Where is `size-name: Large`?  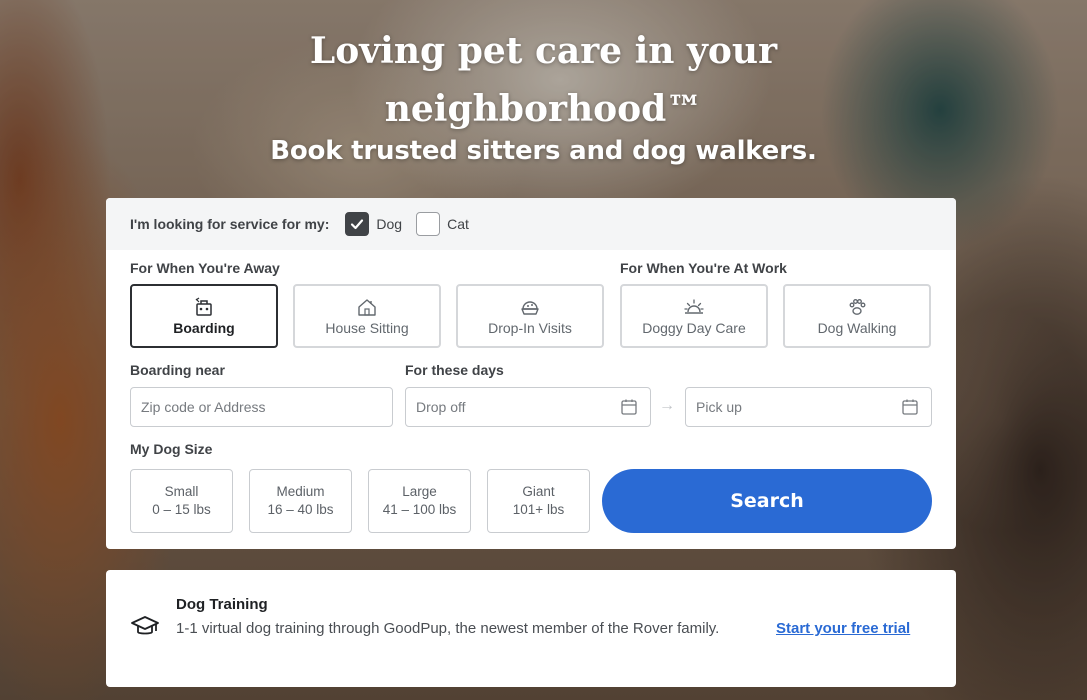
size-name: Large is located at coordinates (419, 491).